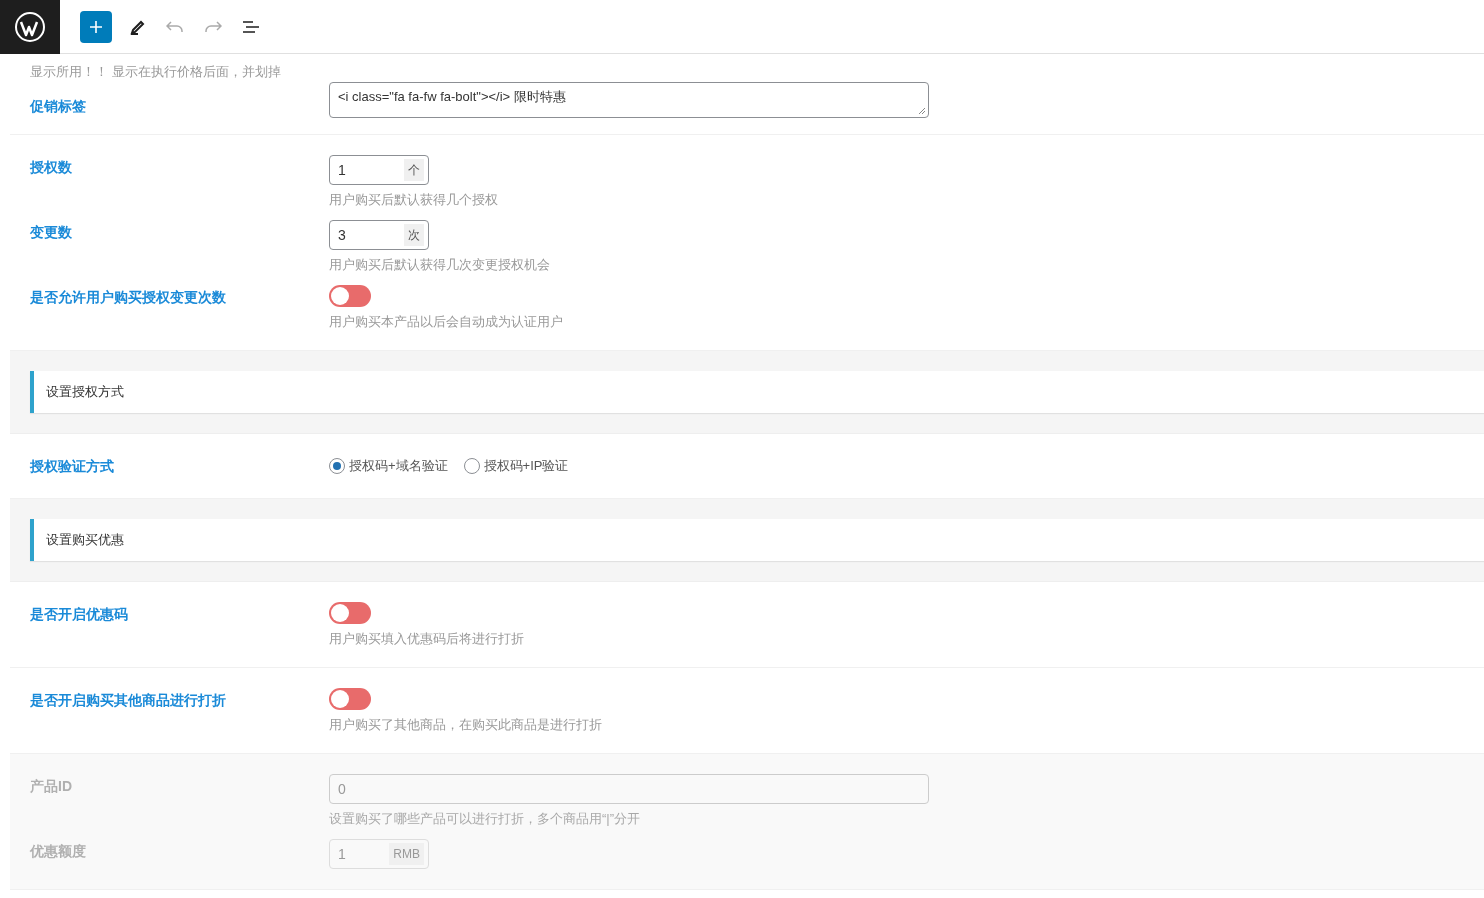 This screenshot has height=898, width=1484. I want to click on radio-label: 授权码+IP验证, so click(526, 466).